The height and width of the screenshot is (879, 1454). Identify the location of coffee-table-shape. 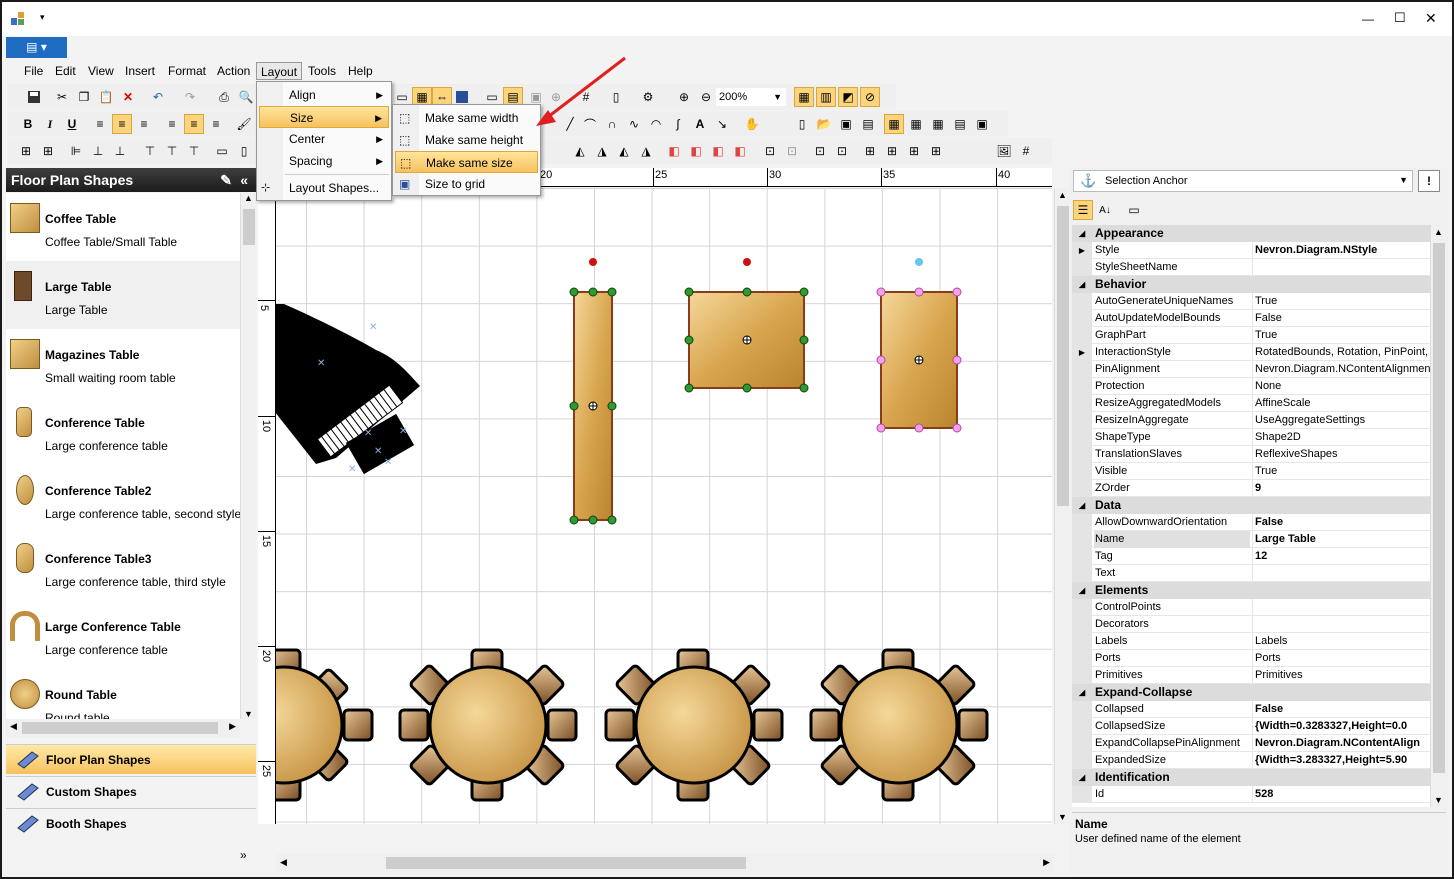
(919, 345).